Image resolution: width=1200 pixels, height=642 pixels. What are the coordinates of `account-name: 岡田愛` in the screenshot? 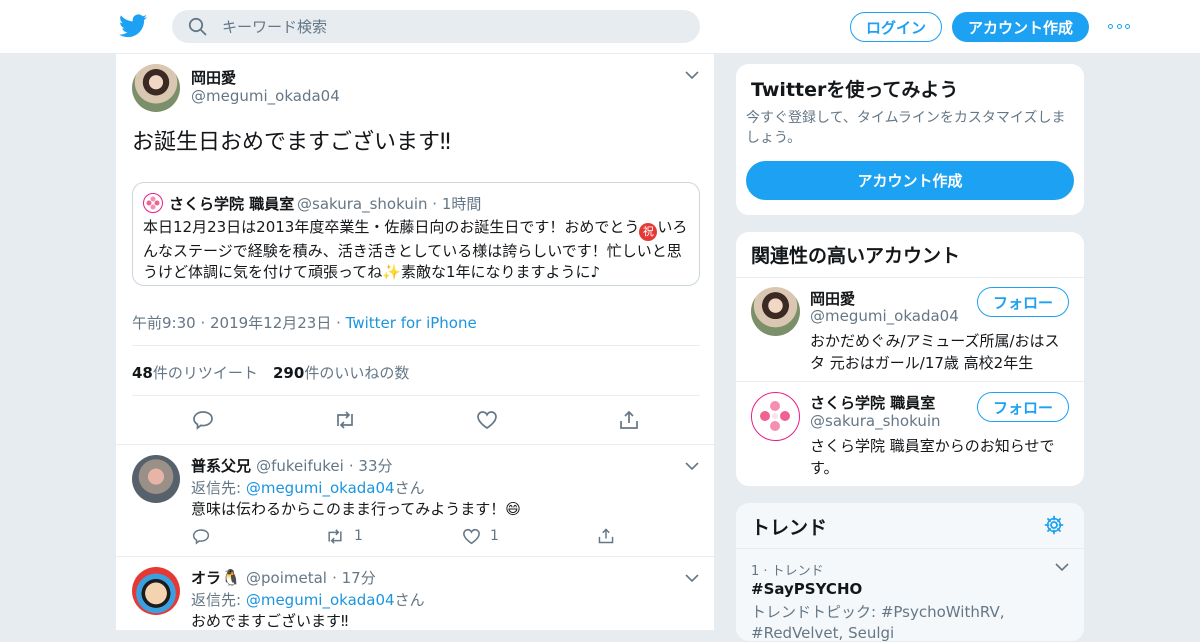 It's located at (832, 298).